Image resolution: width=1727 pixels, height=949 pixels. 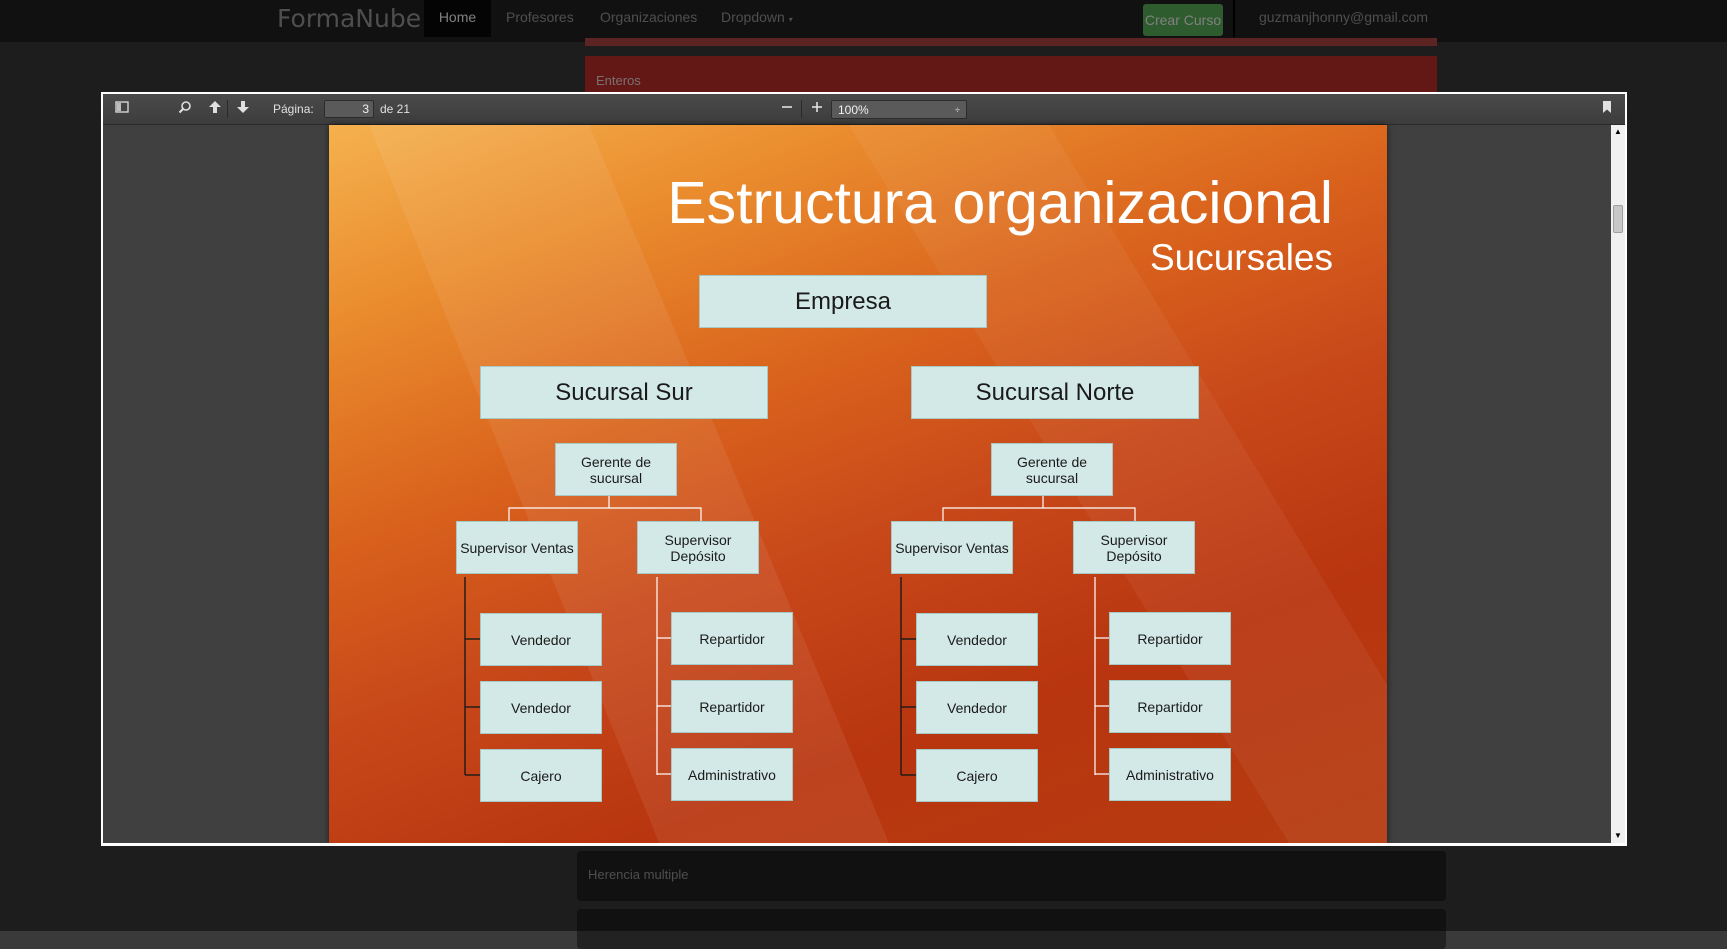 I want to click on node-empresa: Empresa, so click(x=843, y=301).